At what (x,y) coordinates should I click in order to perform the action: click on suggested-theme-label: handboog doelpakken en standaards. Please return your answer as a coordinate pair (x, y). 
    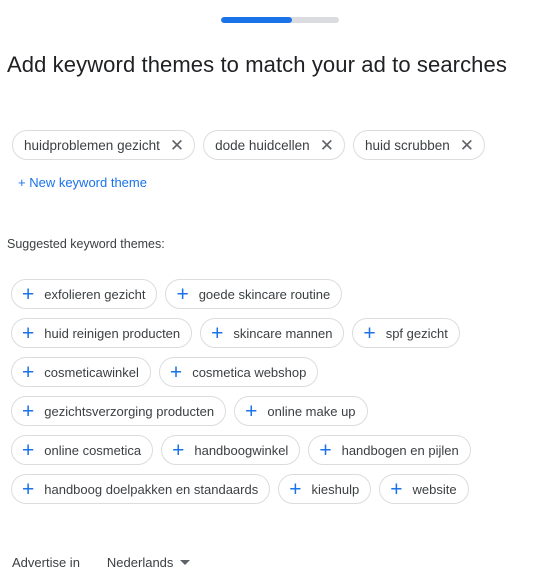
    Looking at the image, I should click on (151, 489).